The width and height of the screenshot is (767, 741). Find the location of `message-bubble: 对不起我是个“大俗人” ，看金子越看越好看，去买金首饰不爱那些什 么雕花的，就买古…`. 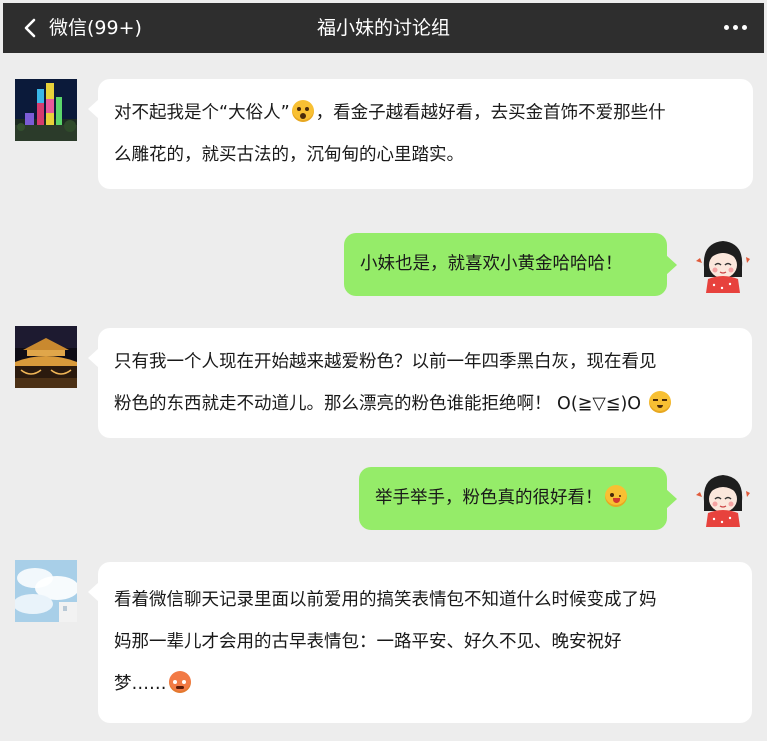

message-bubble: 对不起我是个“大俗人” ，看金子越看越好看，去买金首饰不爱那些什 么雕花的，就买古… is located at coordinates (420, 134).